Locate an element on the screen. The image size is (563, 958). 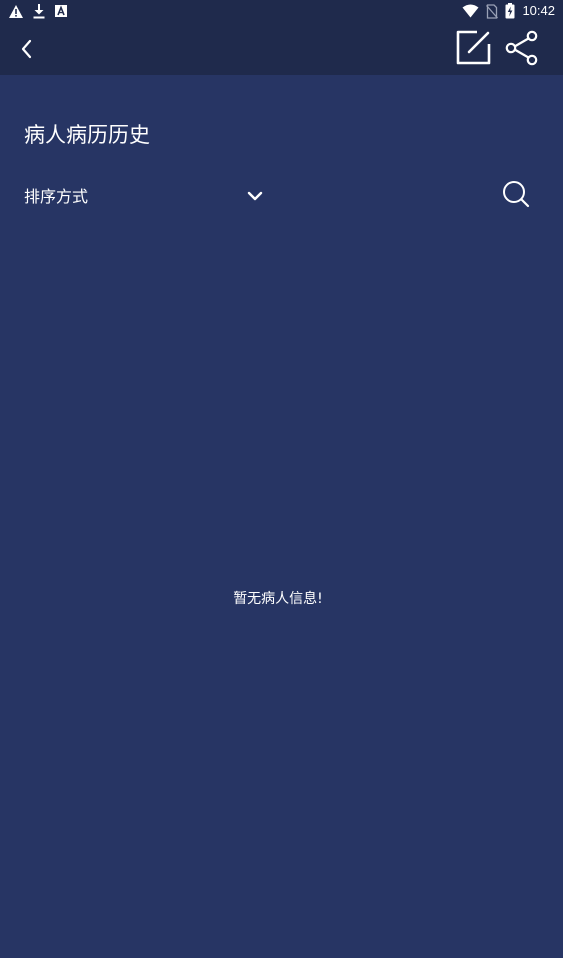
edit-icon is located at coordinates (473, 47).